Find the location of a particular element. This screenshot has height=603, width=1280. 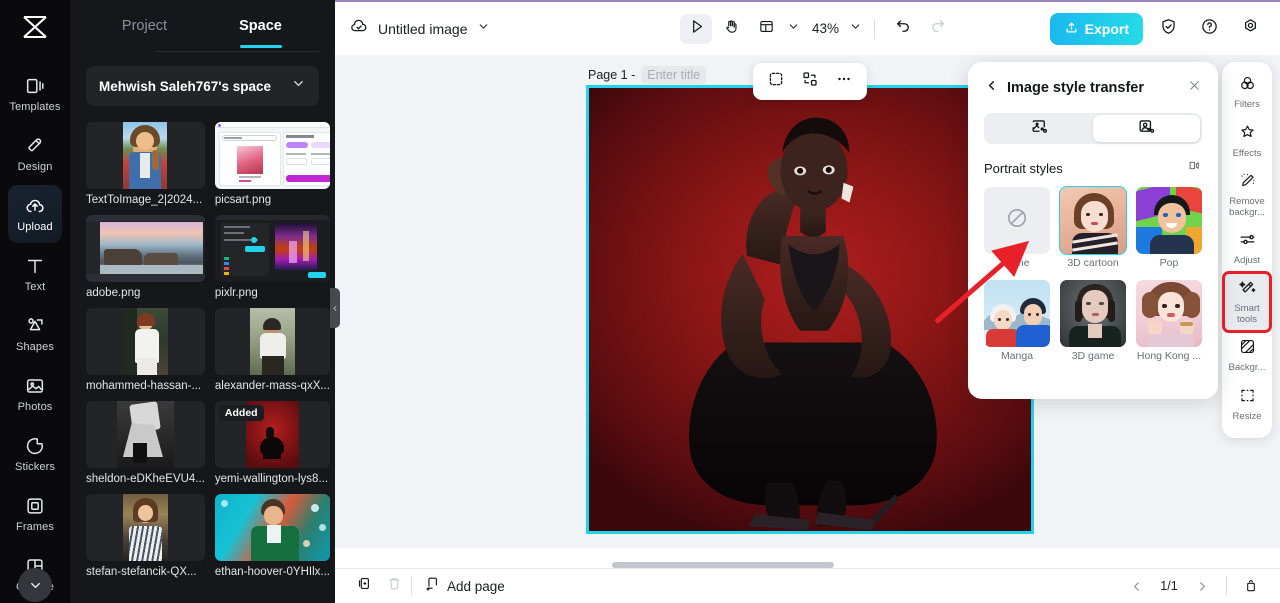

cloud-saved-icon is located at coordinates (359, 28).